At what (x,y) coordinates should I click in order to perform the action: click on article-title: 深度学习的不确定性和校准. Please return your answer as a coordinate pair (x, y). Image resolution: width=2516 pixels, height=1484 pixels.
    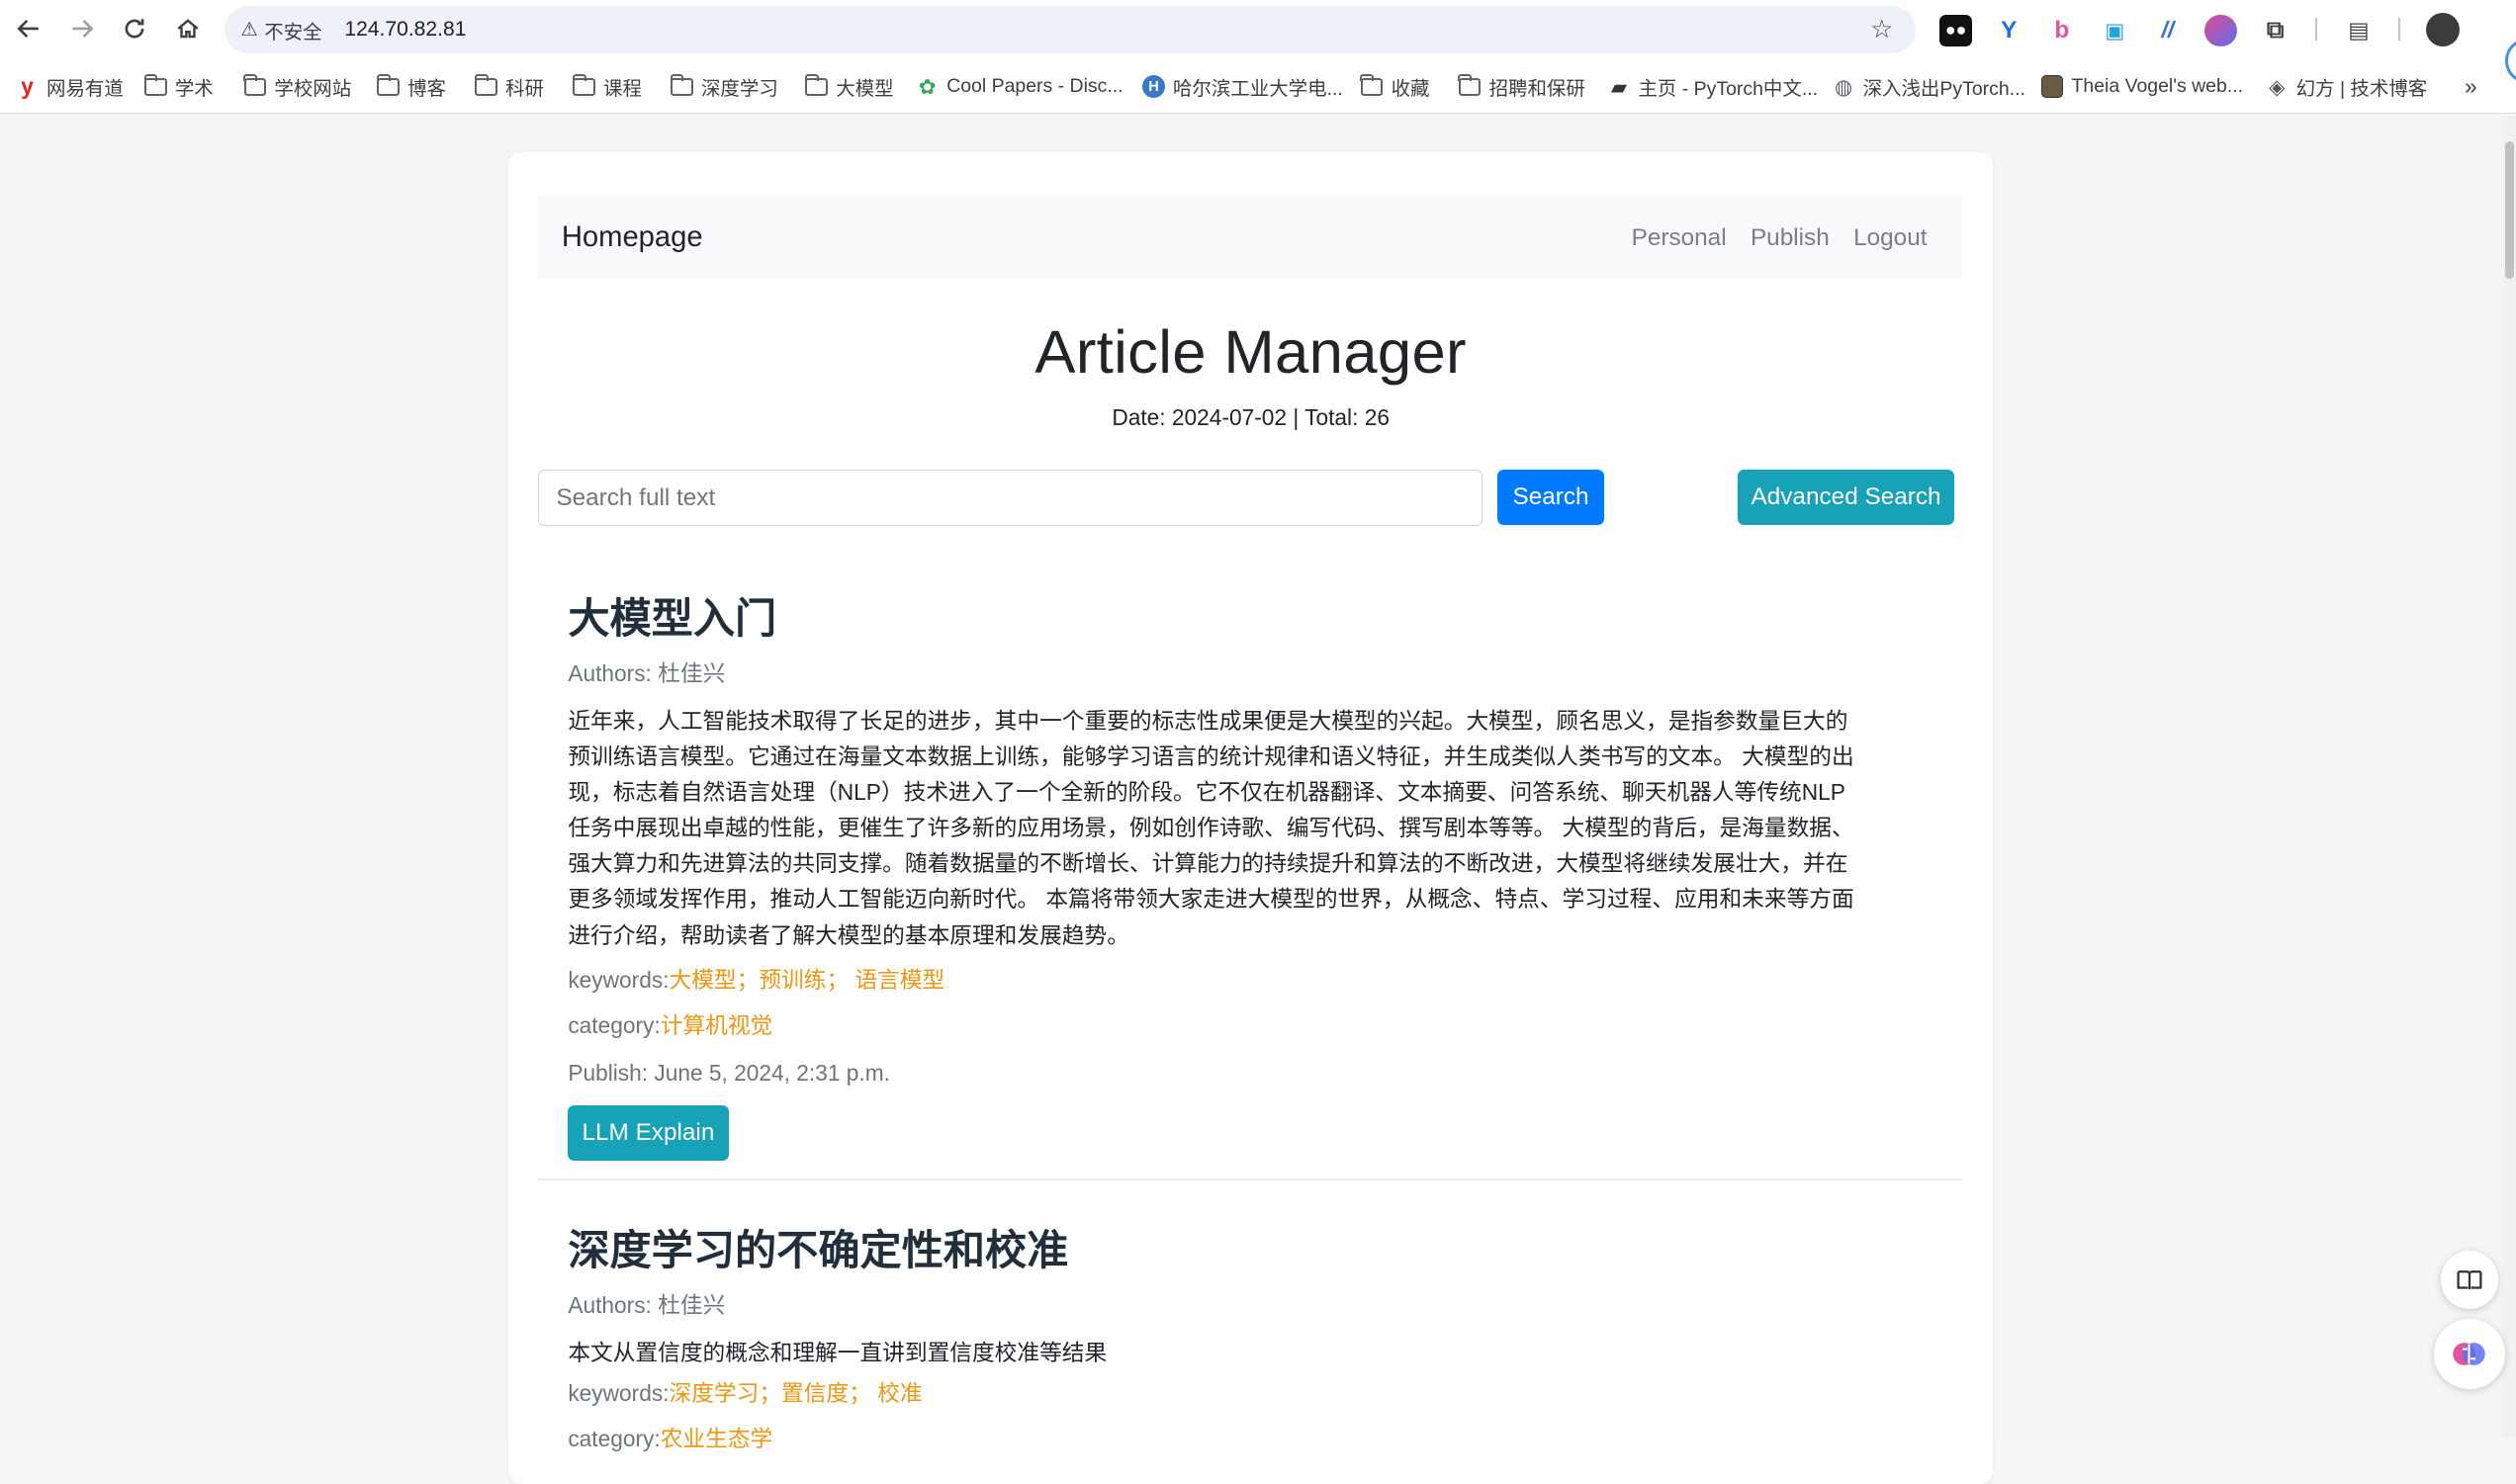
    Looking at the image, I should click on (1257, 1247).